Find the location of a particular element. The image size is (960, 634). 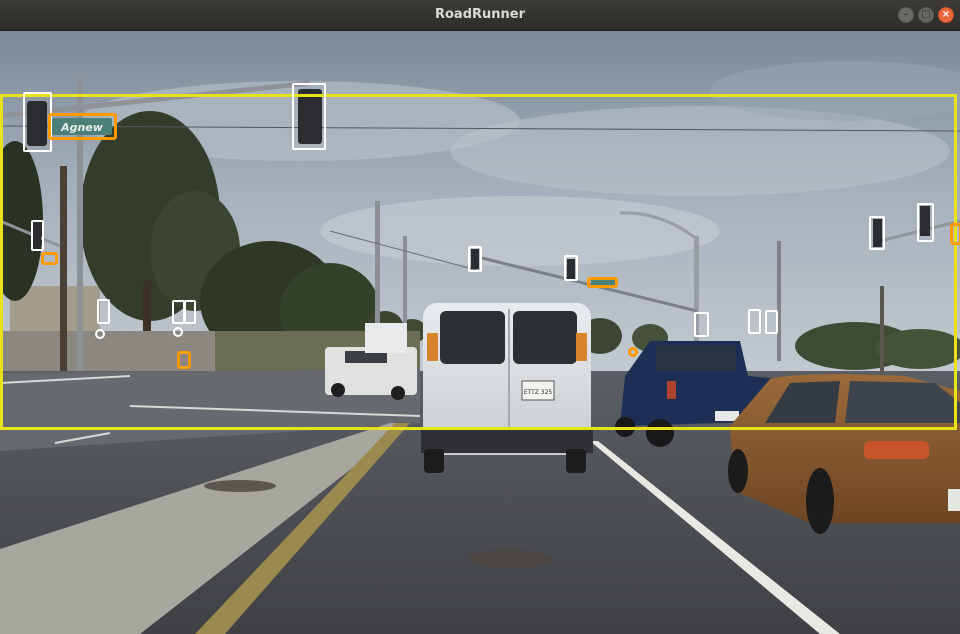

minimize-button: – is located at coordinates (906, 15).